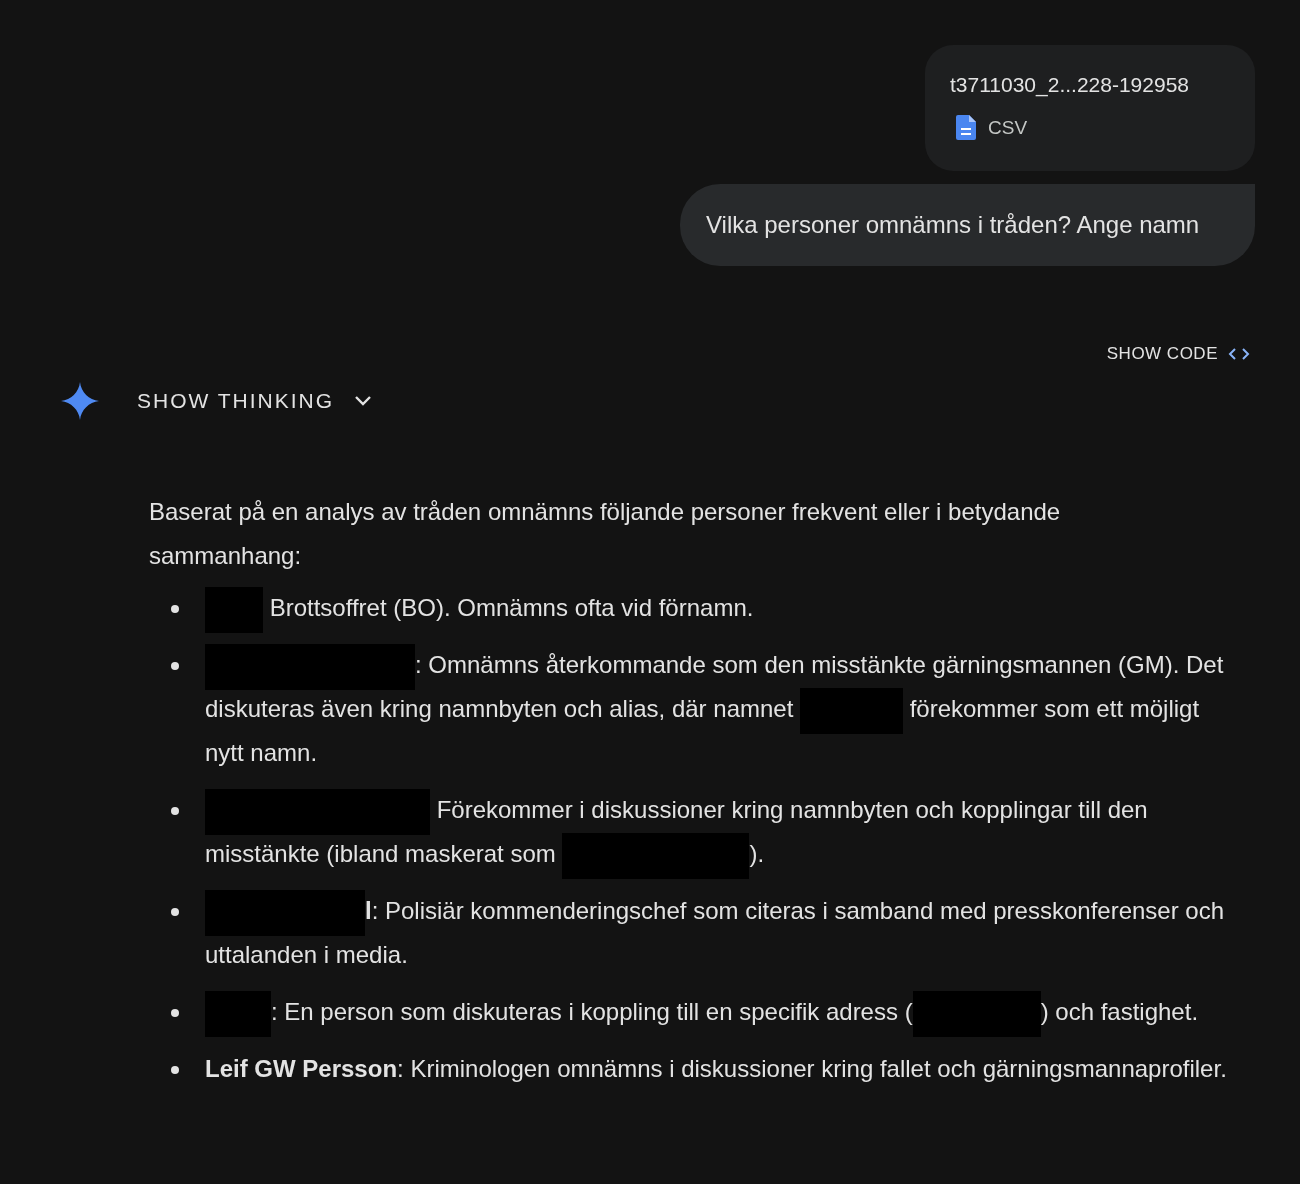 The width and height of the screenshot is (1300, 1184). What do you see at coordinates (363, 401) in the screenshot?
I see `chevron-icon` at bounding box center [363, 401].